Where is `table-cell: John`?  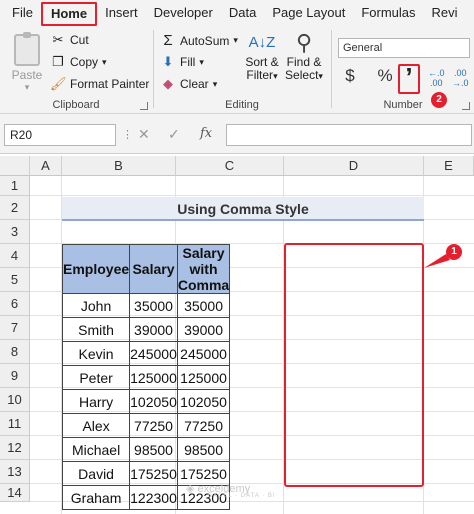
table-cell: John is located at coordinates (96, 305).